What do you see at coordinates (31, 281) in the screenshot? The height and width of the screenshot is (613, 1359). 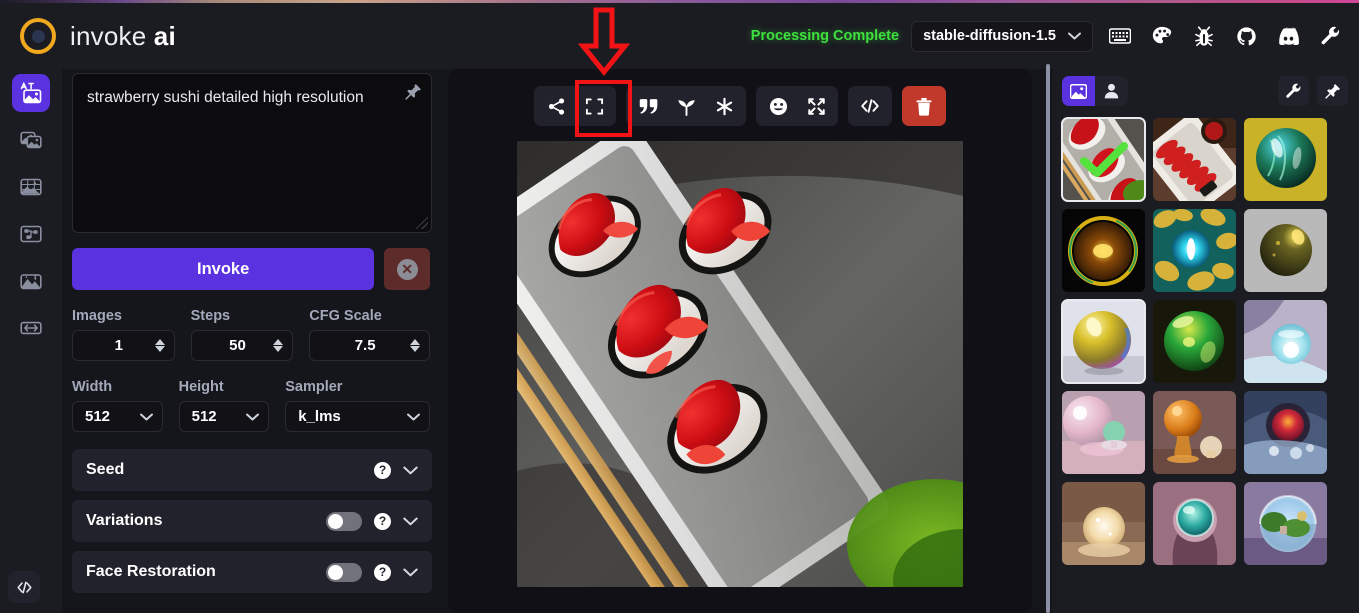 I see `sidebar-item-post-processing` at bounding box center [31, 281].